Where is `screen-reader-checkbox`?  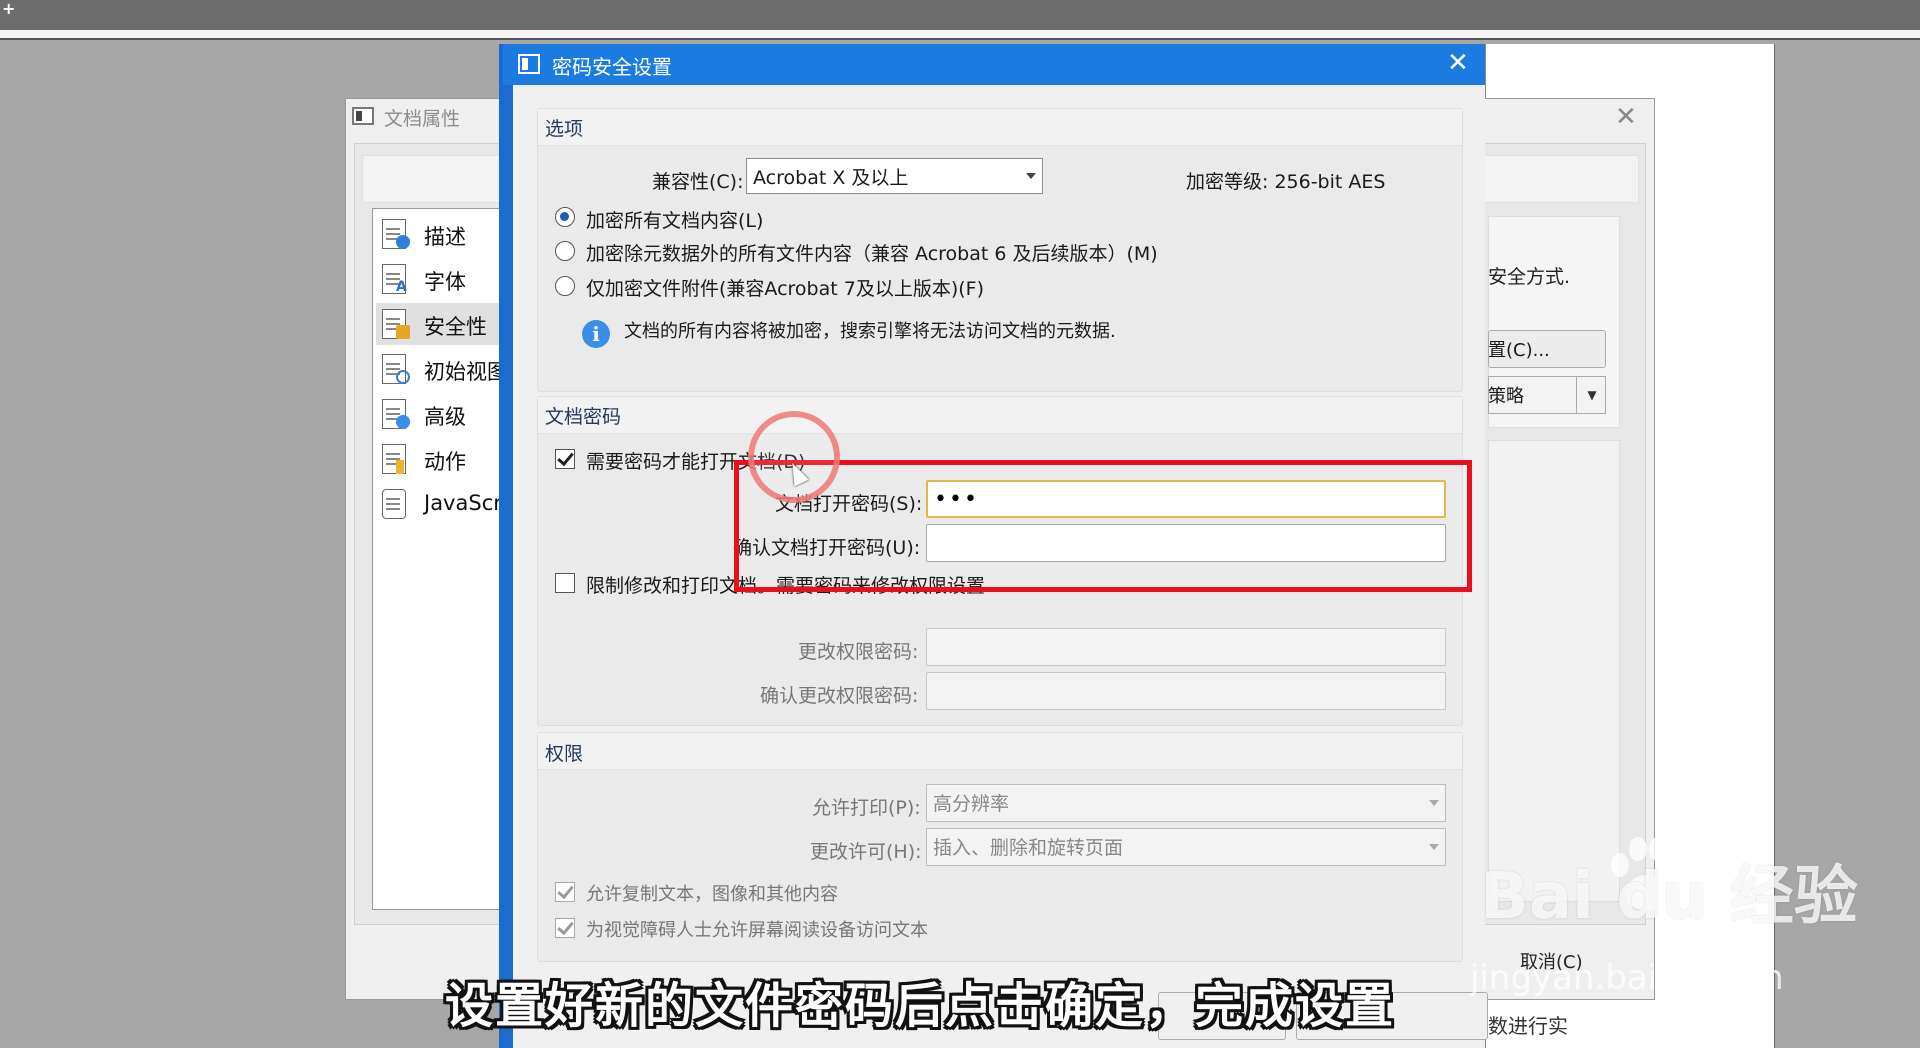
screen-reader-checkbox is located at coordinates (565, 928).